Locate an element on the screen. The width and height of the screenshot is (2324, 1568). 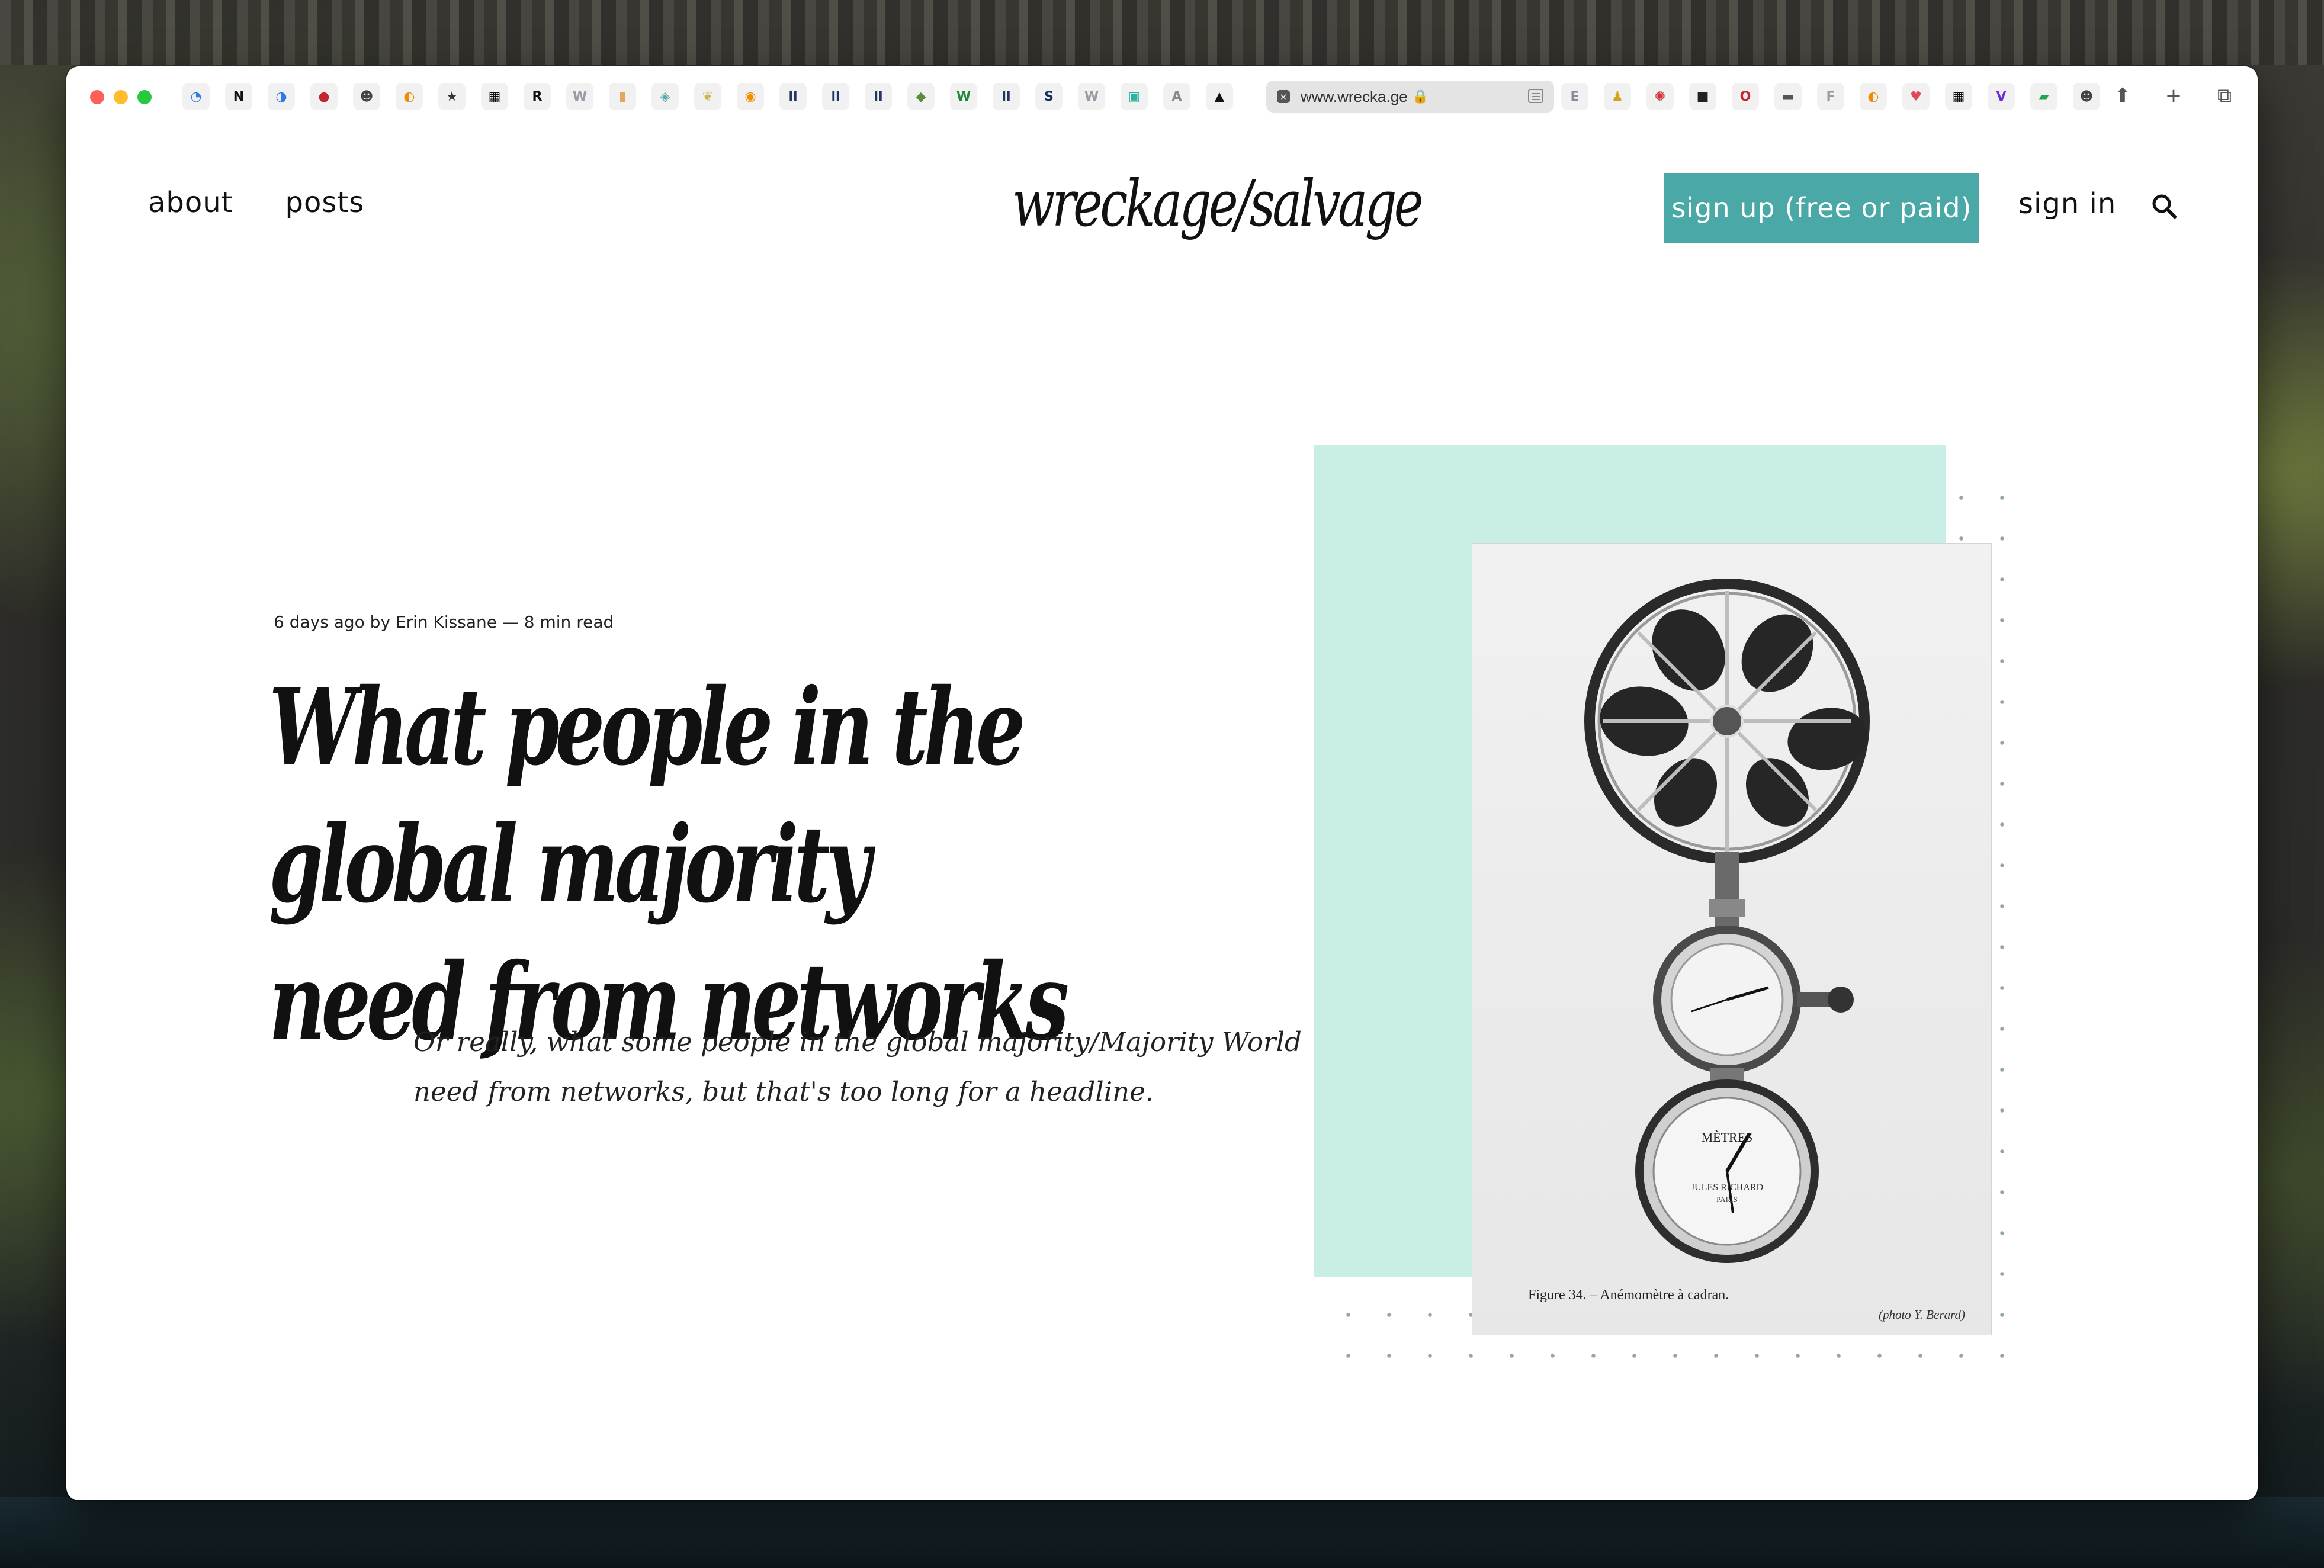
site-logo: wreckage/salvage is located at coordinates (1218, 204).